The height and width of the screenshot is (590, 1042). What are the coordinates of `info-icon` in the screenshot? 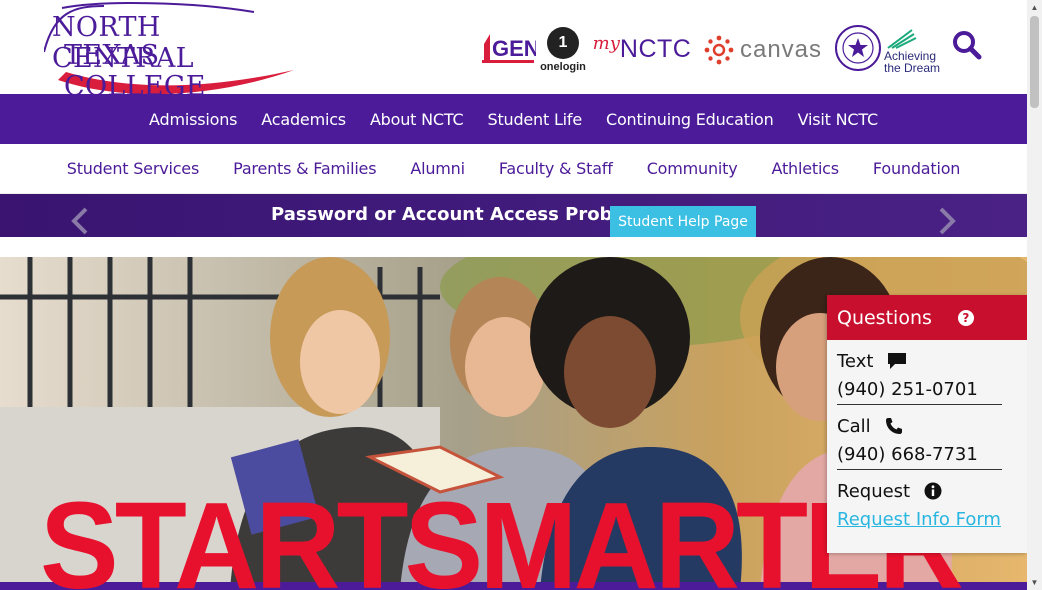 It's located at (933, 491).